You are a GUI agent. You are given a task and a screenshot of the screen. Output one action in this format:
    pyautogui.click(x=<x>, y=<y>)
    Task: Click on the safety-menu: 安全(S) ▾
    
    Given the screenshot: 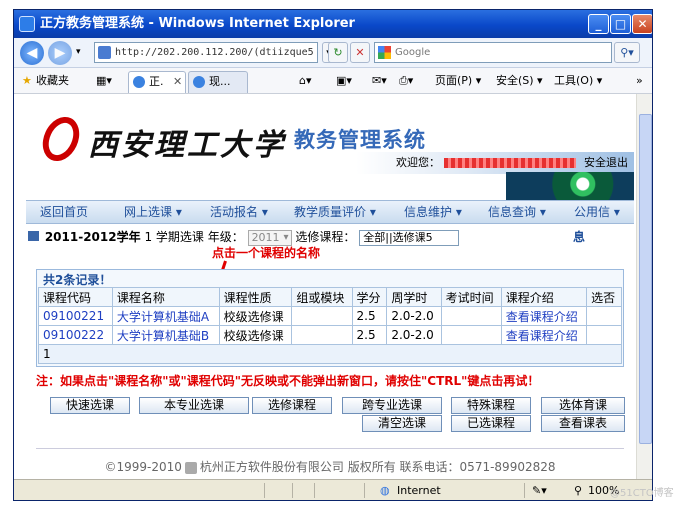 What is the action you would take?
    pyautogui.click(x=519, y=81)
    